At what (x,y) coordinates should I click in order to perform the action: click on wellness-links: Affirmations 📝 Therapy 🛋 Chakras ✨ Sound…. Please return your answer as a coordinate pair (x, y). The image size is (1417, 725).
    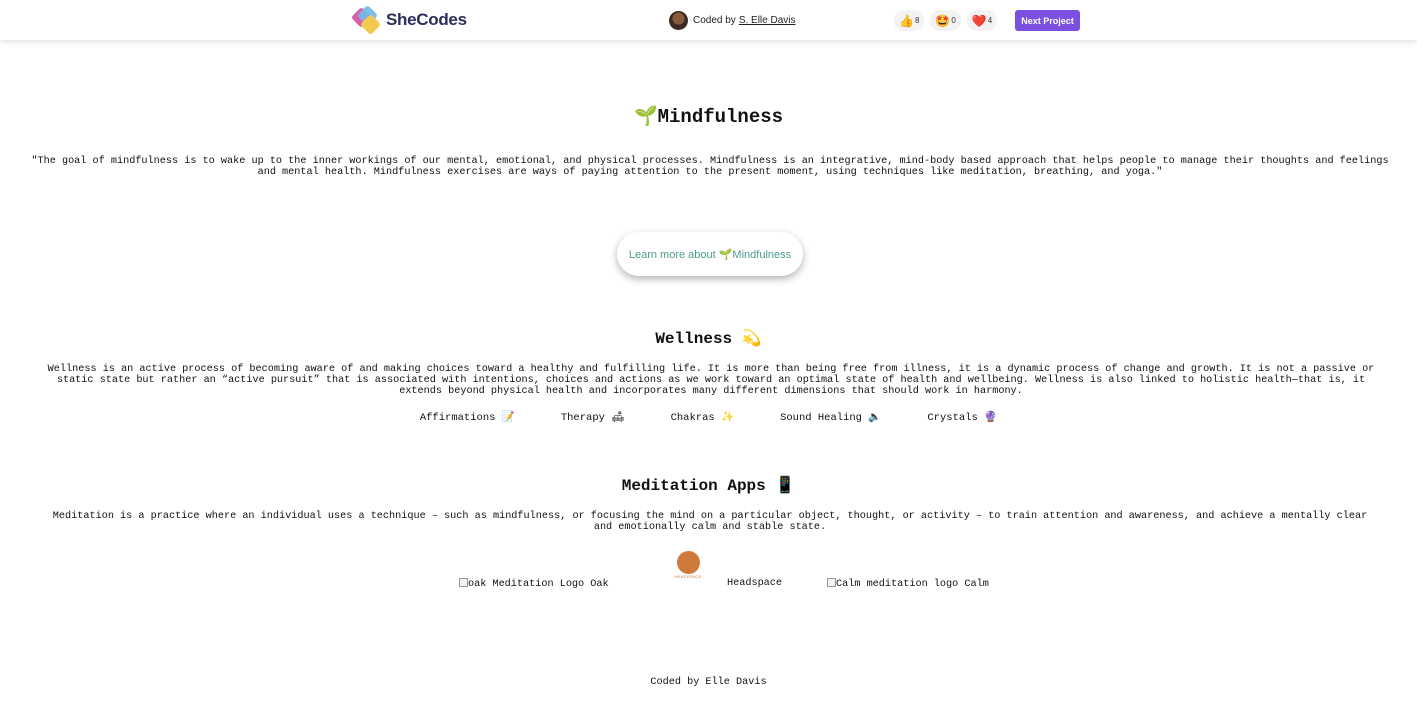
    Looking at the image, I should click on (708, 417).